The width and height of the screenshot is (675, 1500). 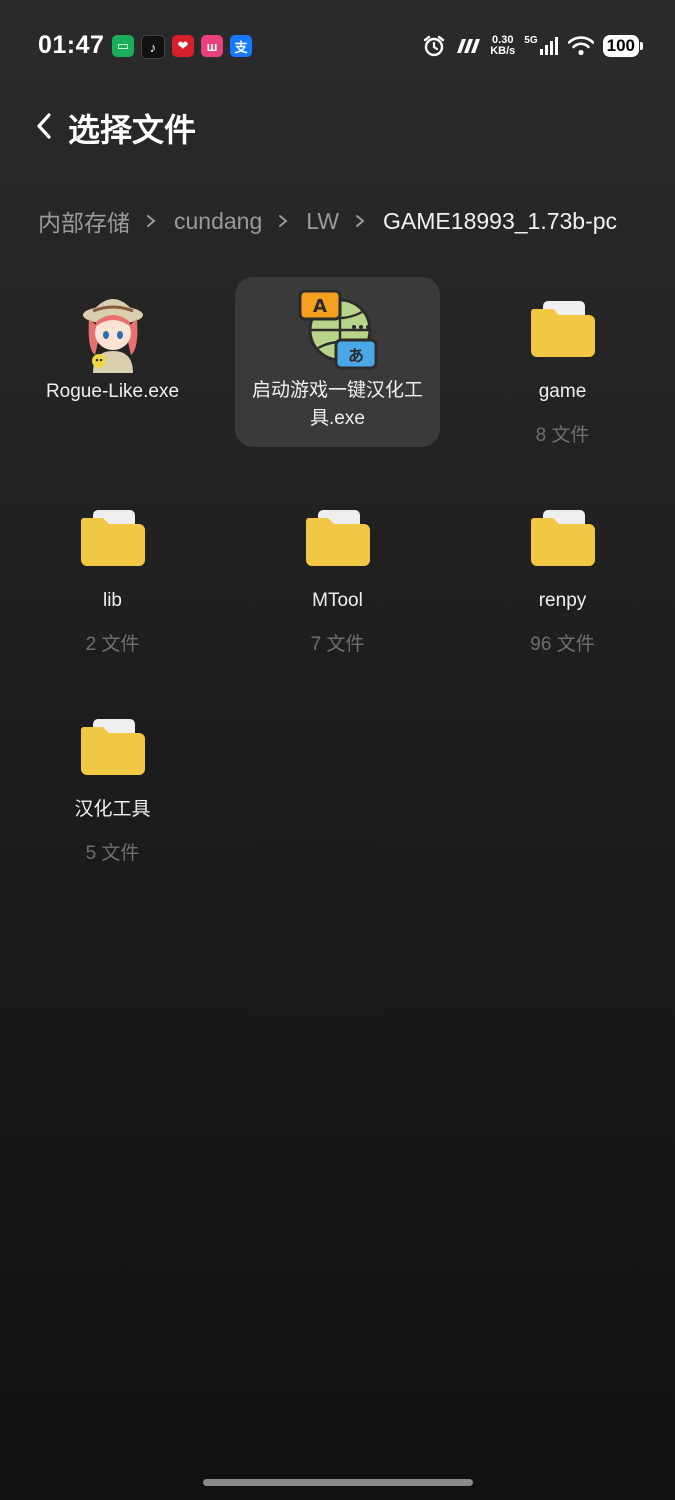 What do you see at coordinates (337, 600) in the screenshot?
I see `folder-name: MTool` at bounding box center [337, 600].